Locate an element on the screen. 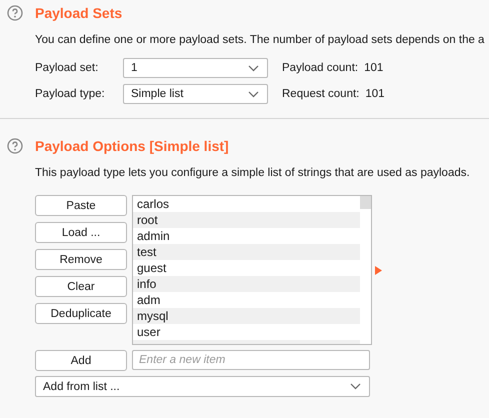 Image resolution: width=489 pixels, height=418 pixels. section-title: Payload Sets is located at coordinates (78, 13).